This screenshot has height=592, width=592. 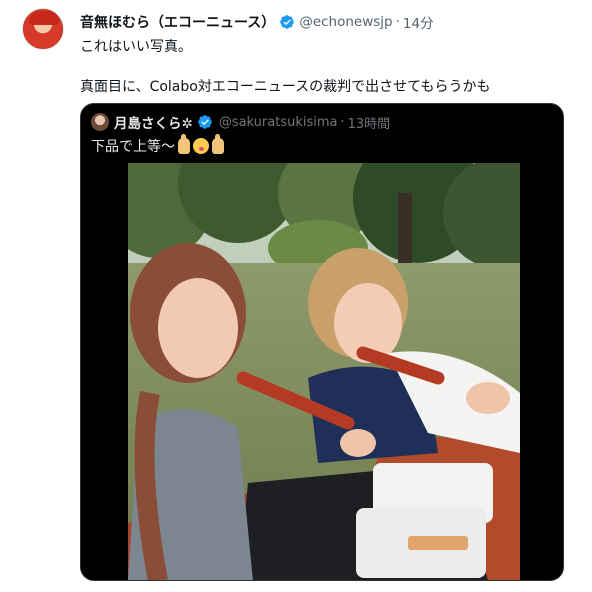 What do you see at coordinates (136, 47) in the screenshot?
I see `tweet-text-line-1: これはいい写真。` at bounding box center [136, 47].